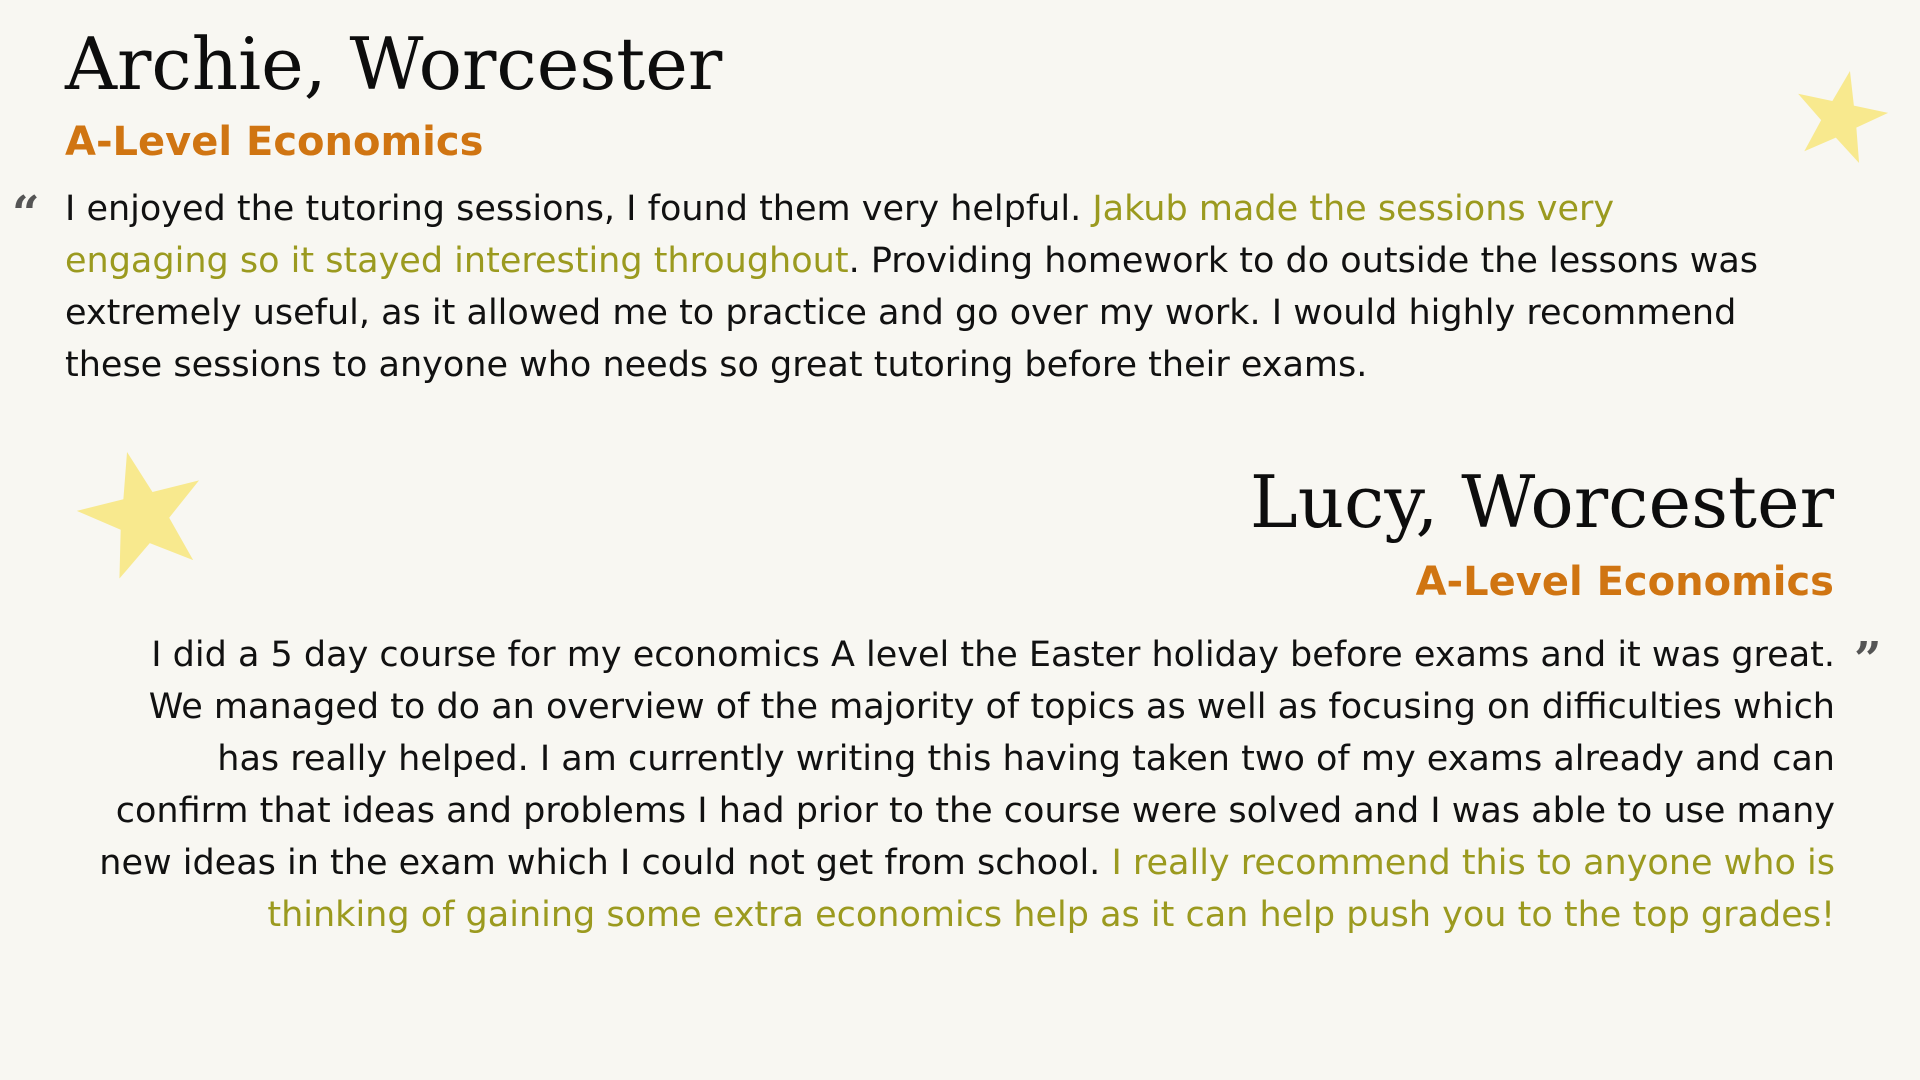 Image resolution: width=1920 pixels, height=1080 pixels. I want to click on open-quote-icon: “, so click(26, 214).